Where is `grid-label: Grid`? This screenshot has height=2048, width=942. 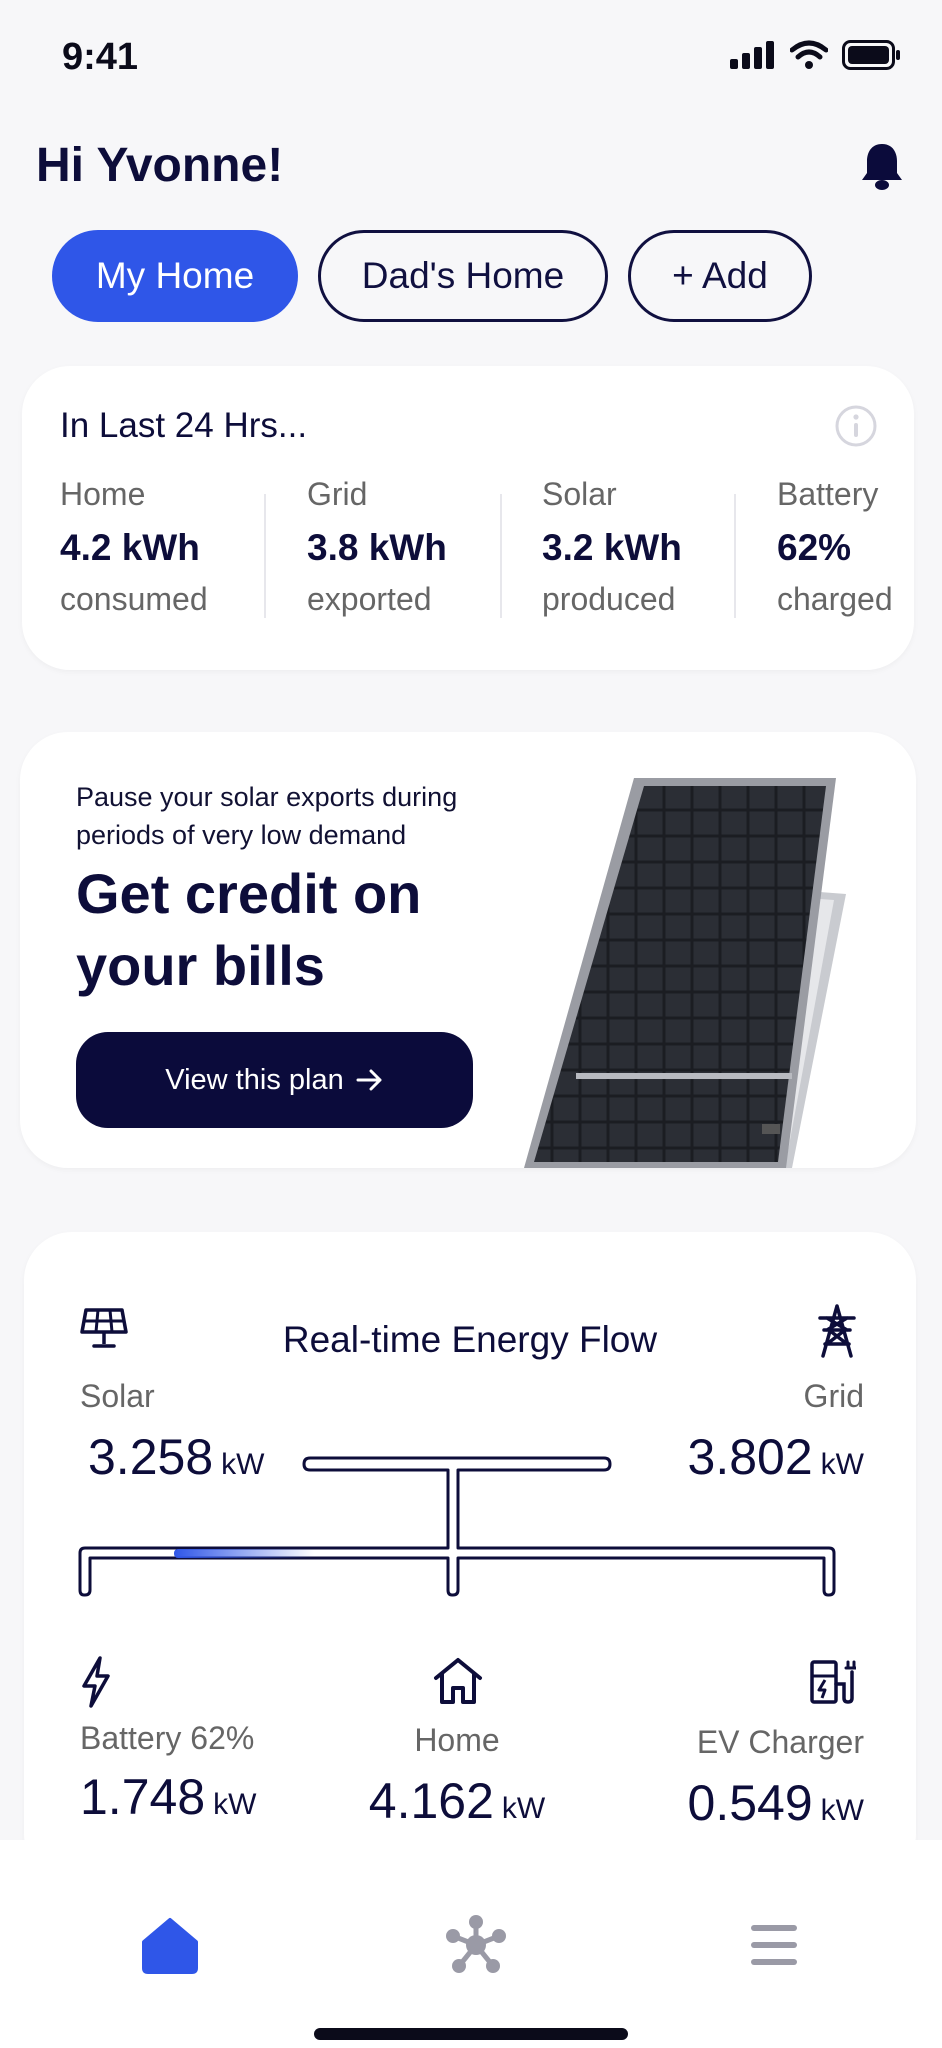 grid-label: Grid is located at coordinates (833, 1396).